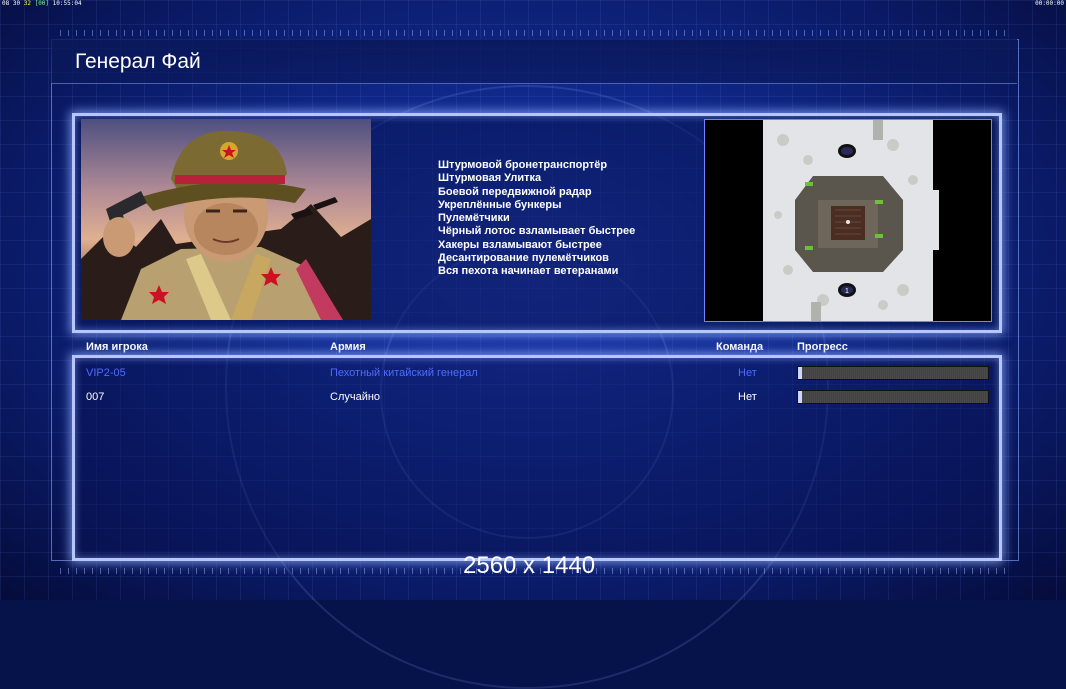  I want to click on minimap-terrain: 1, so click(848, 220).